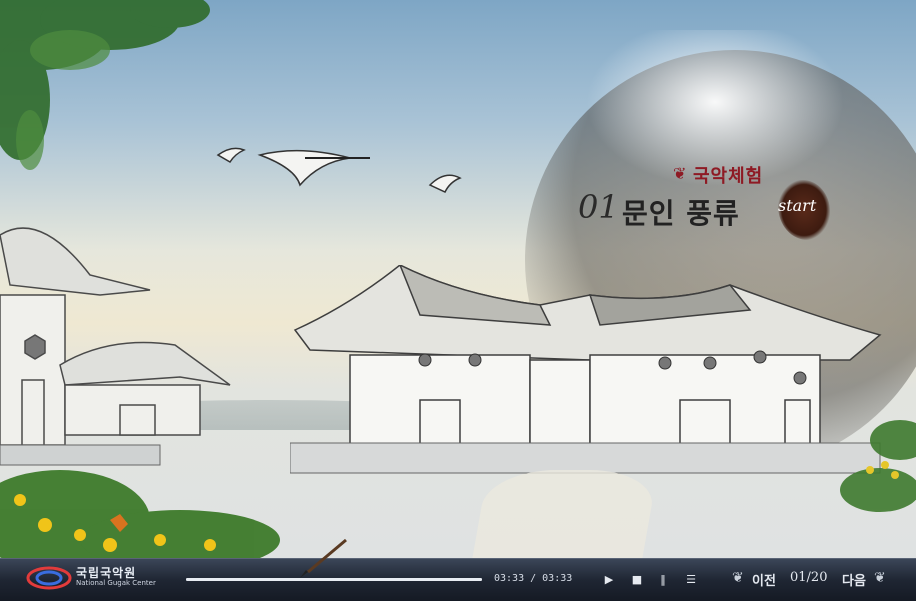 This screenshot has width=916, height=601. I want to click on time-readout: 03:33 / 03:33, so click(533, 578).